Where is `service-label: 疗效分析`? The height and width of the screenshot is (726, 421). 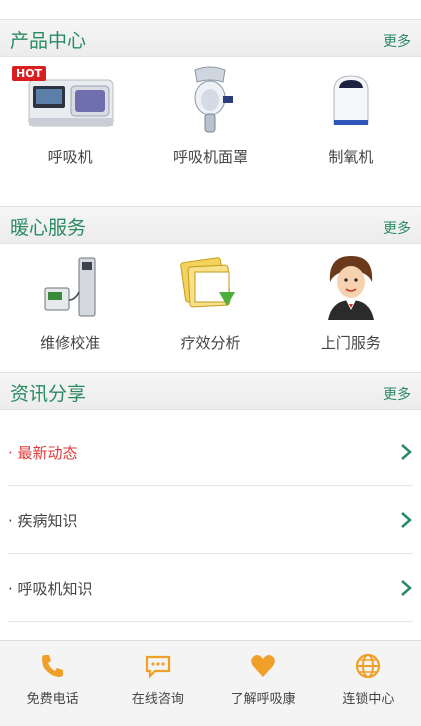 service-label: 疗效分析 is located at coordinates (210, 343).